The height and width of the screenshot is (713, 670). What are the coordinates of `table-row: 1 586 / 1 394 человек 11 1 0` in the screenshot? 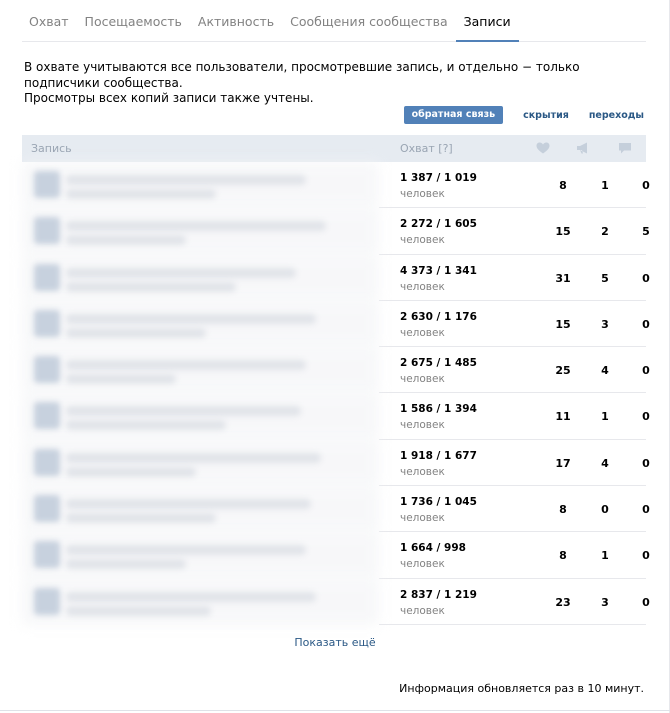 It's located at (336, 416).